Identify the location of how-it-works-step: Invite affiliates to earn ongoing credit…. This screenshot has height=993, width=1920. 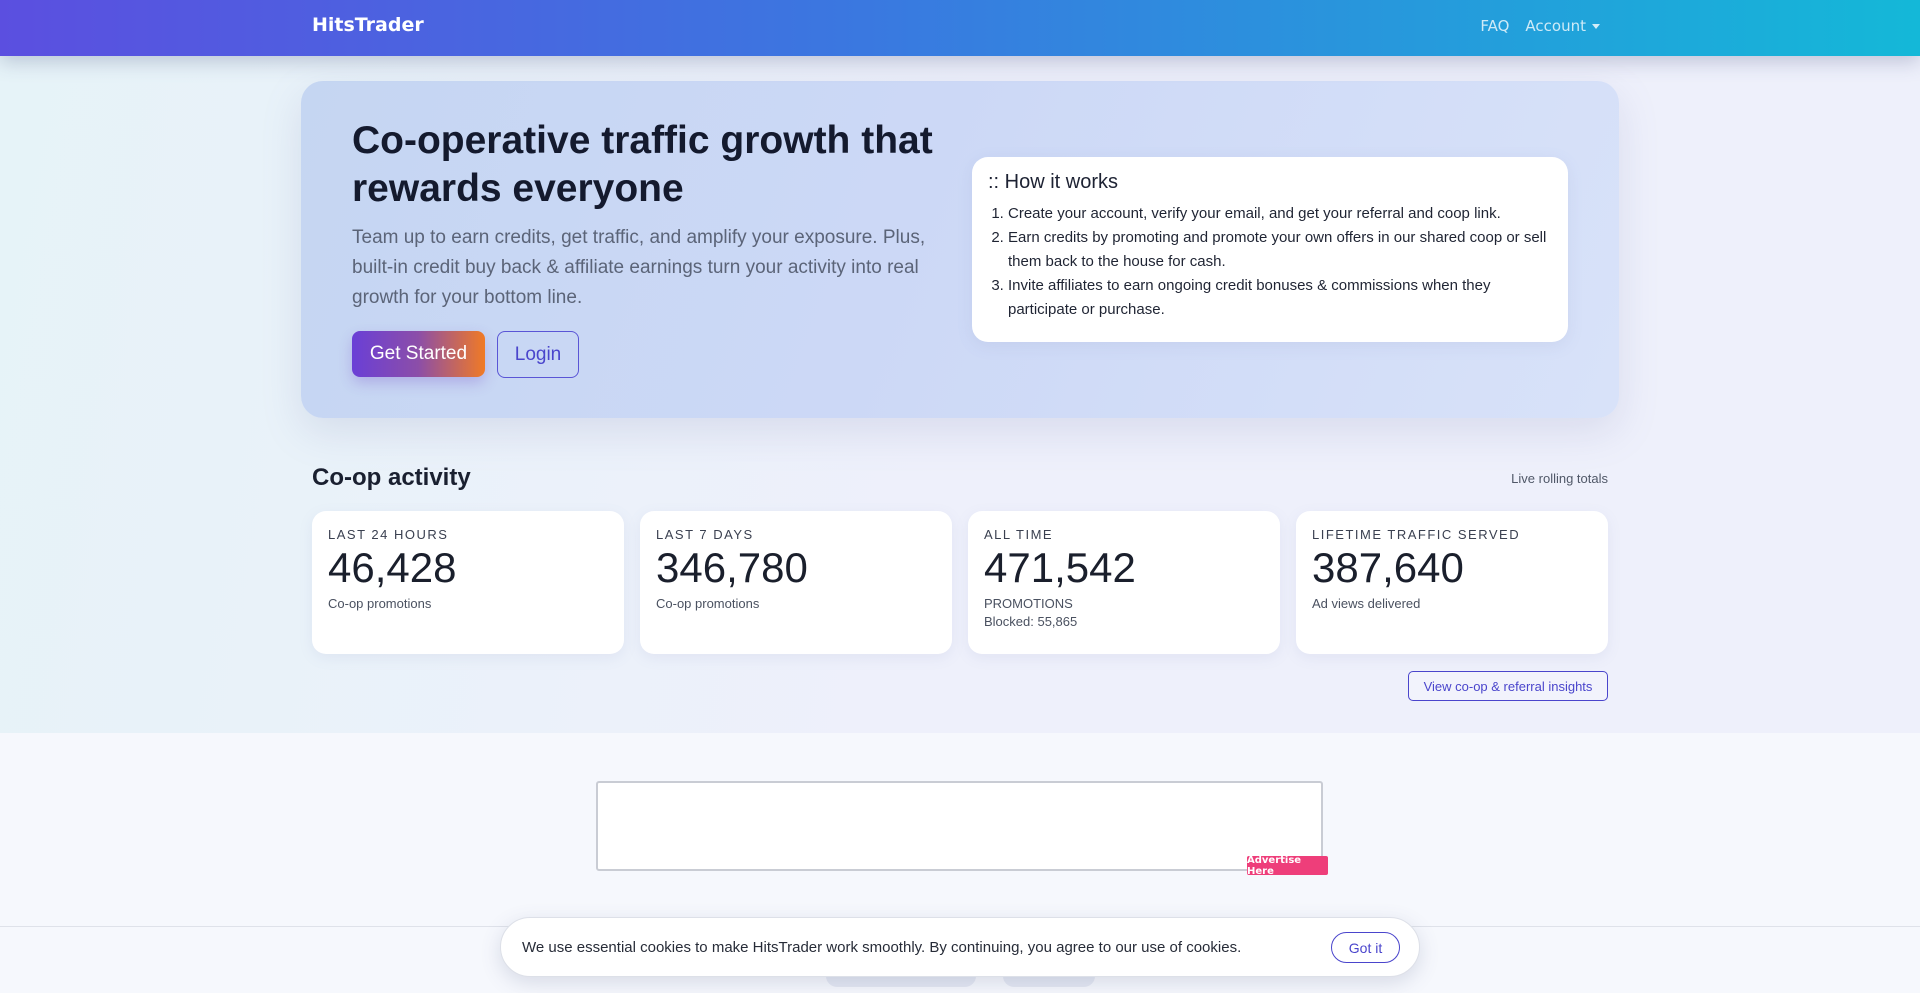
(1280, 298).